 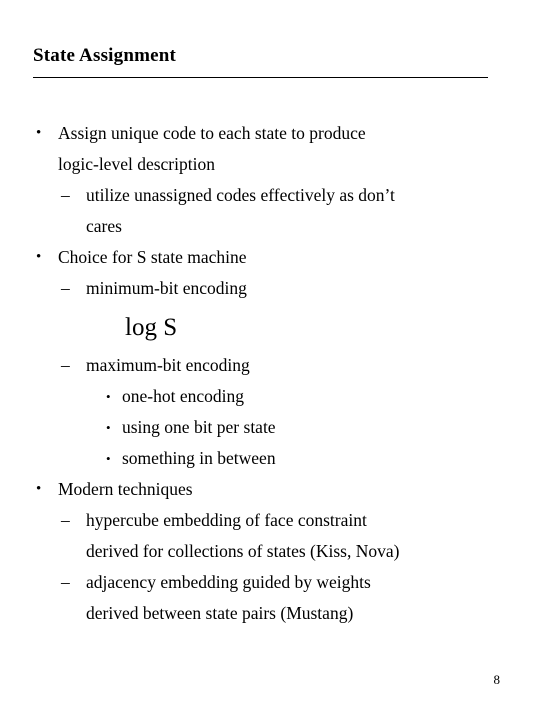 What do you see at coordinates (151, 327) in the screenshot?
I see `formula-text: log S` at bounding box center [151, 327].